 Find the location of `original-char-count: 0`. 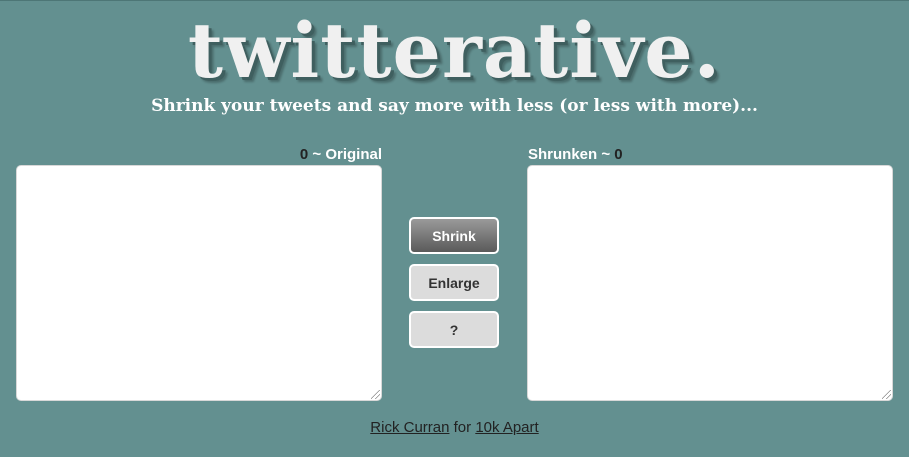

original-char-count: 0 is located at coordinates (304, 154).